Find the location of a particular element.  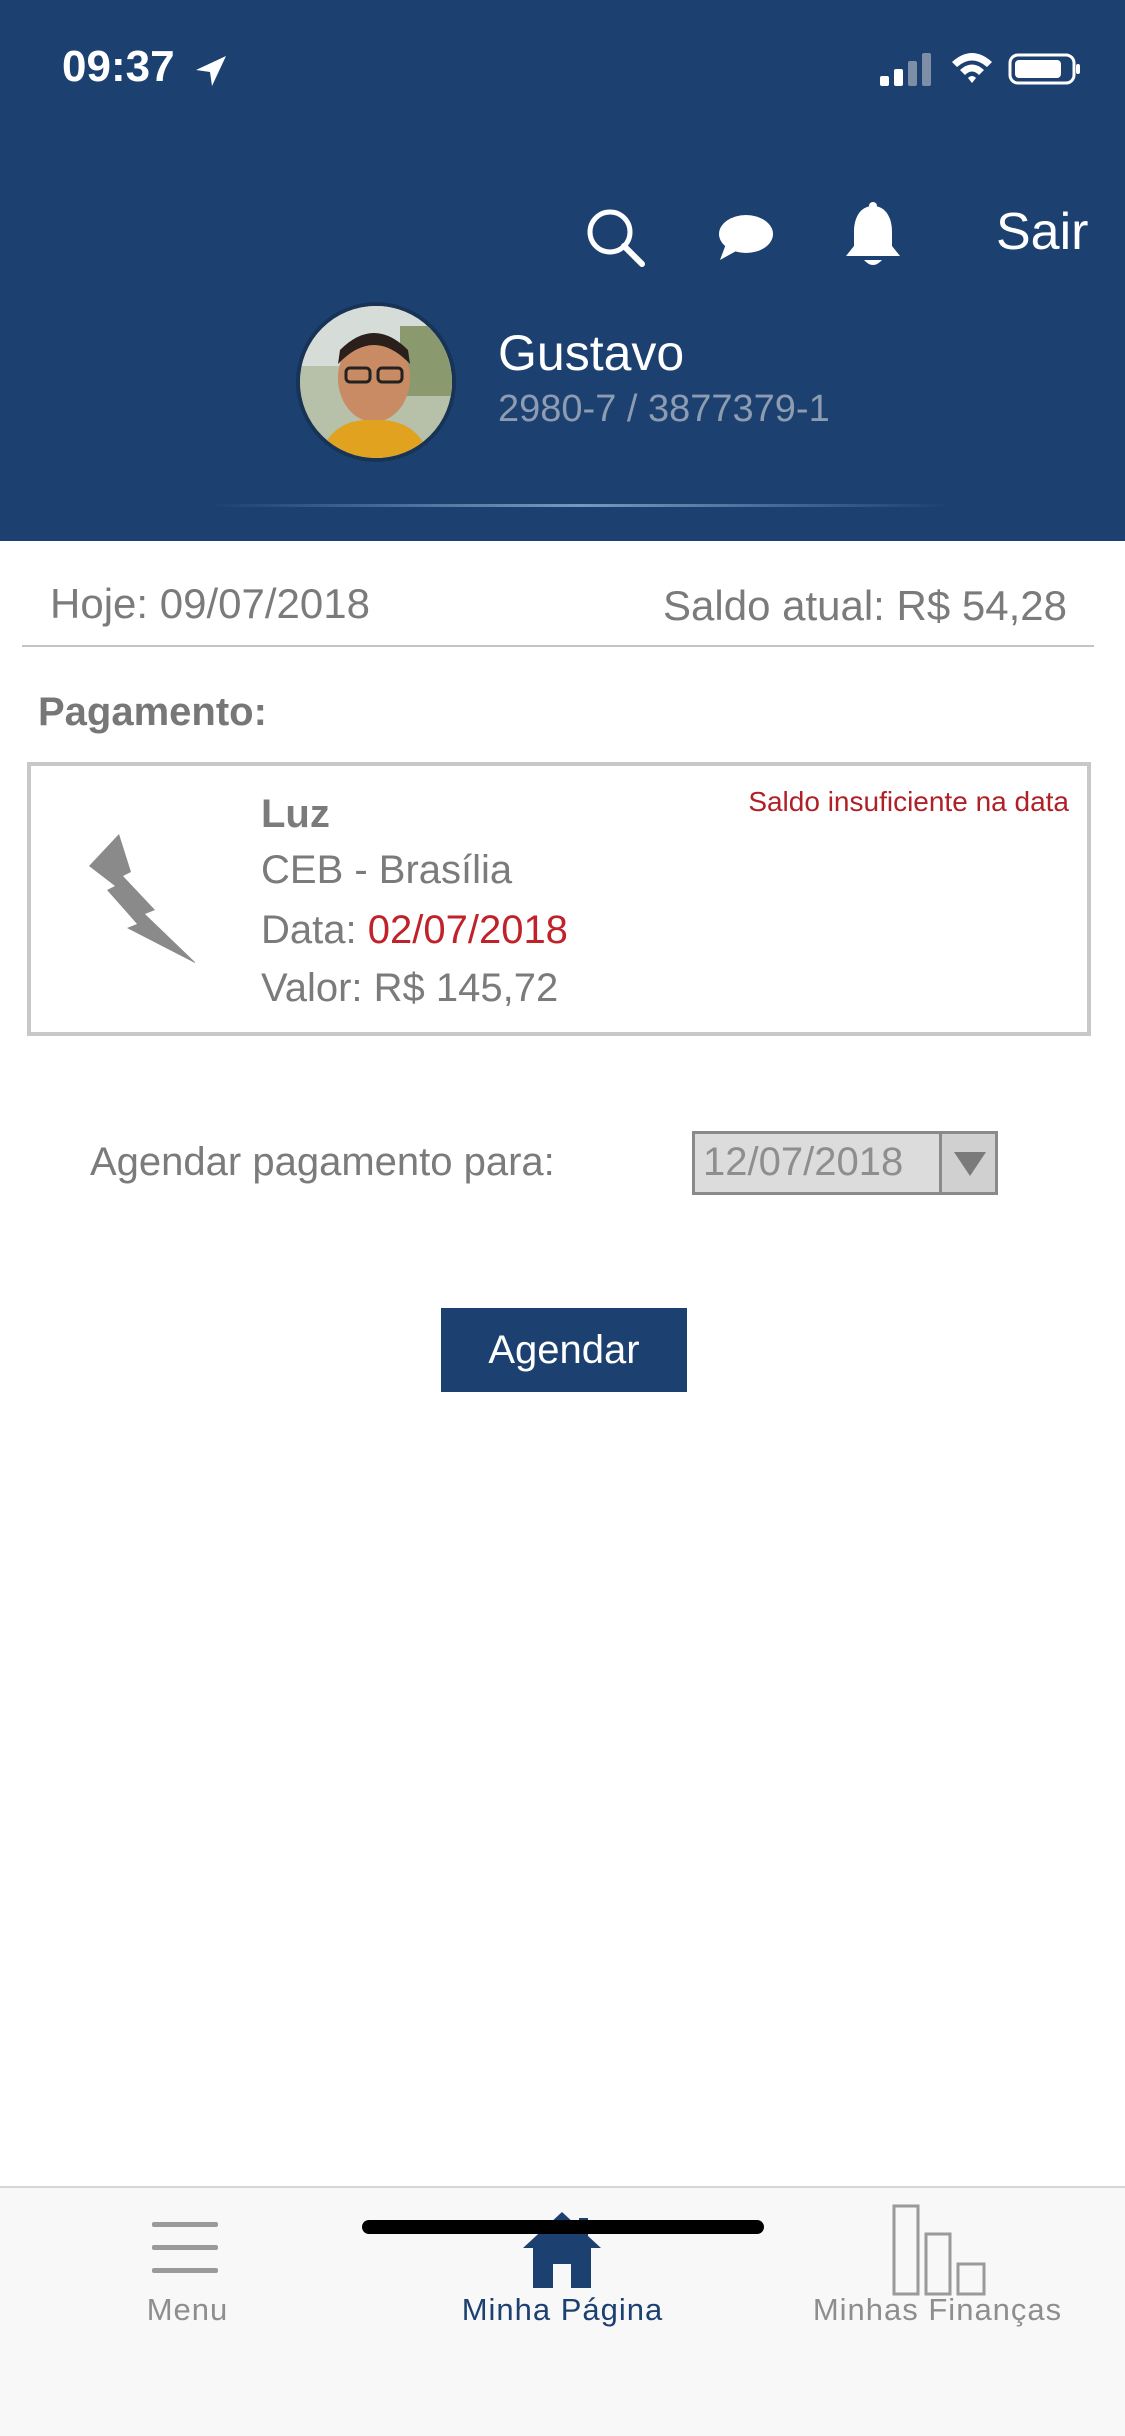

tab-minhas-financas: Minhas Finanças is located at coordinates (937, 2263).